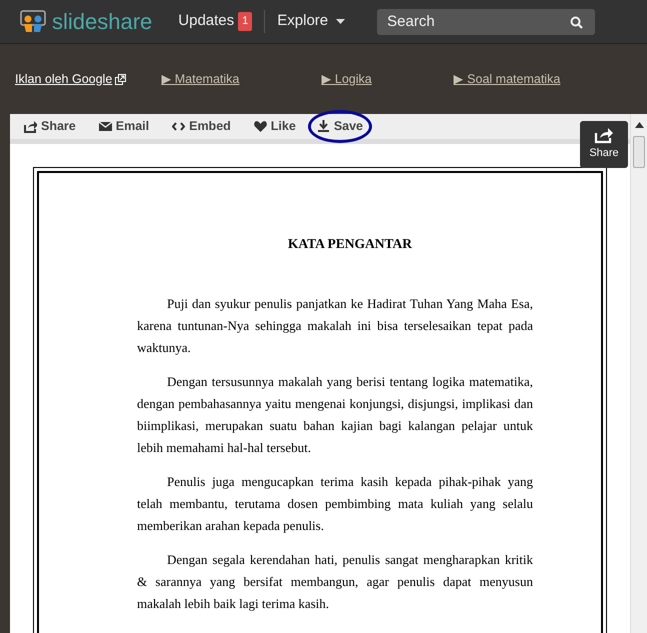 This screenshot has height=633, width=647. I want to click on scrollbar-thumb, so click(639, 152).